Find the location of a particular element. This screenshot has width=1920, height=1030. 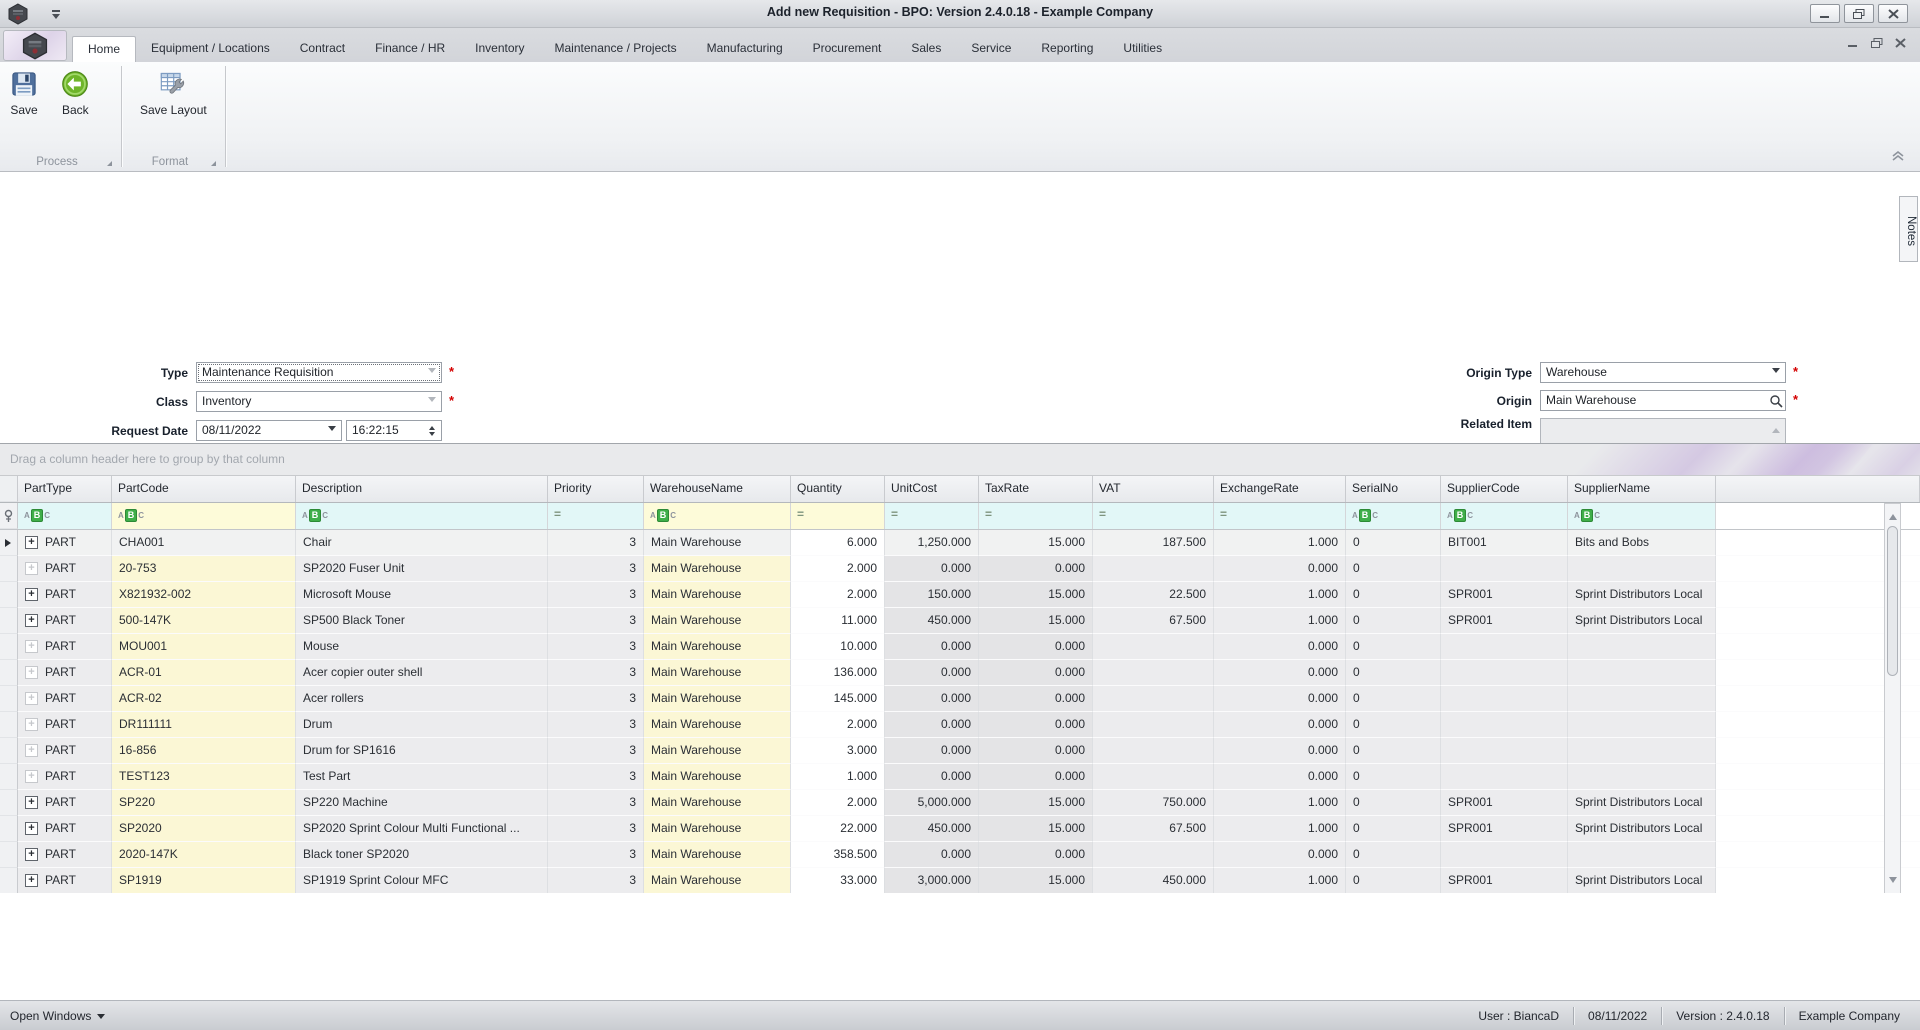

filter-cell-WarehouseName: ABC is located at coordinates (717, 516).